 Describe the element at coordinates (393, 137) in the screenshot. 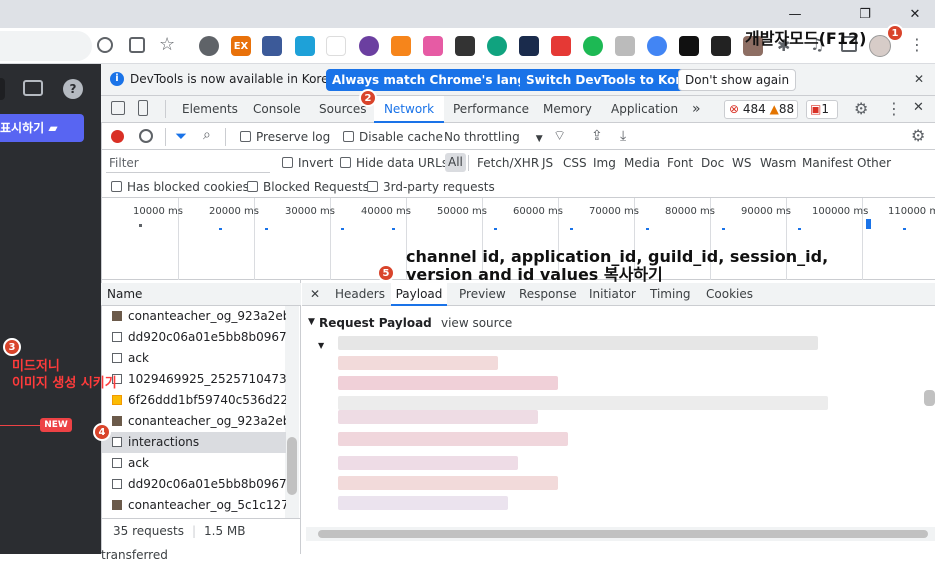

I see `disable-cache-checkbox: Disable cache` at that location.